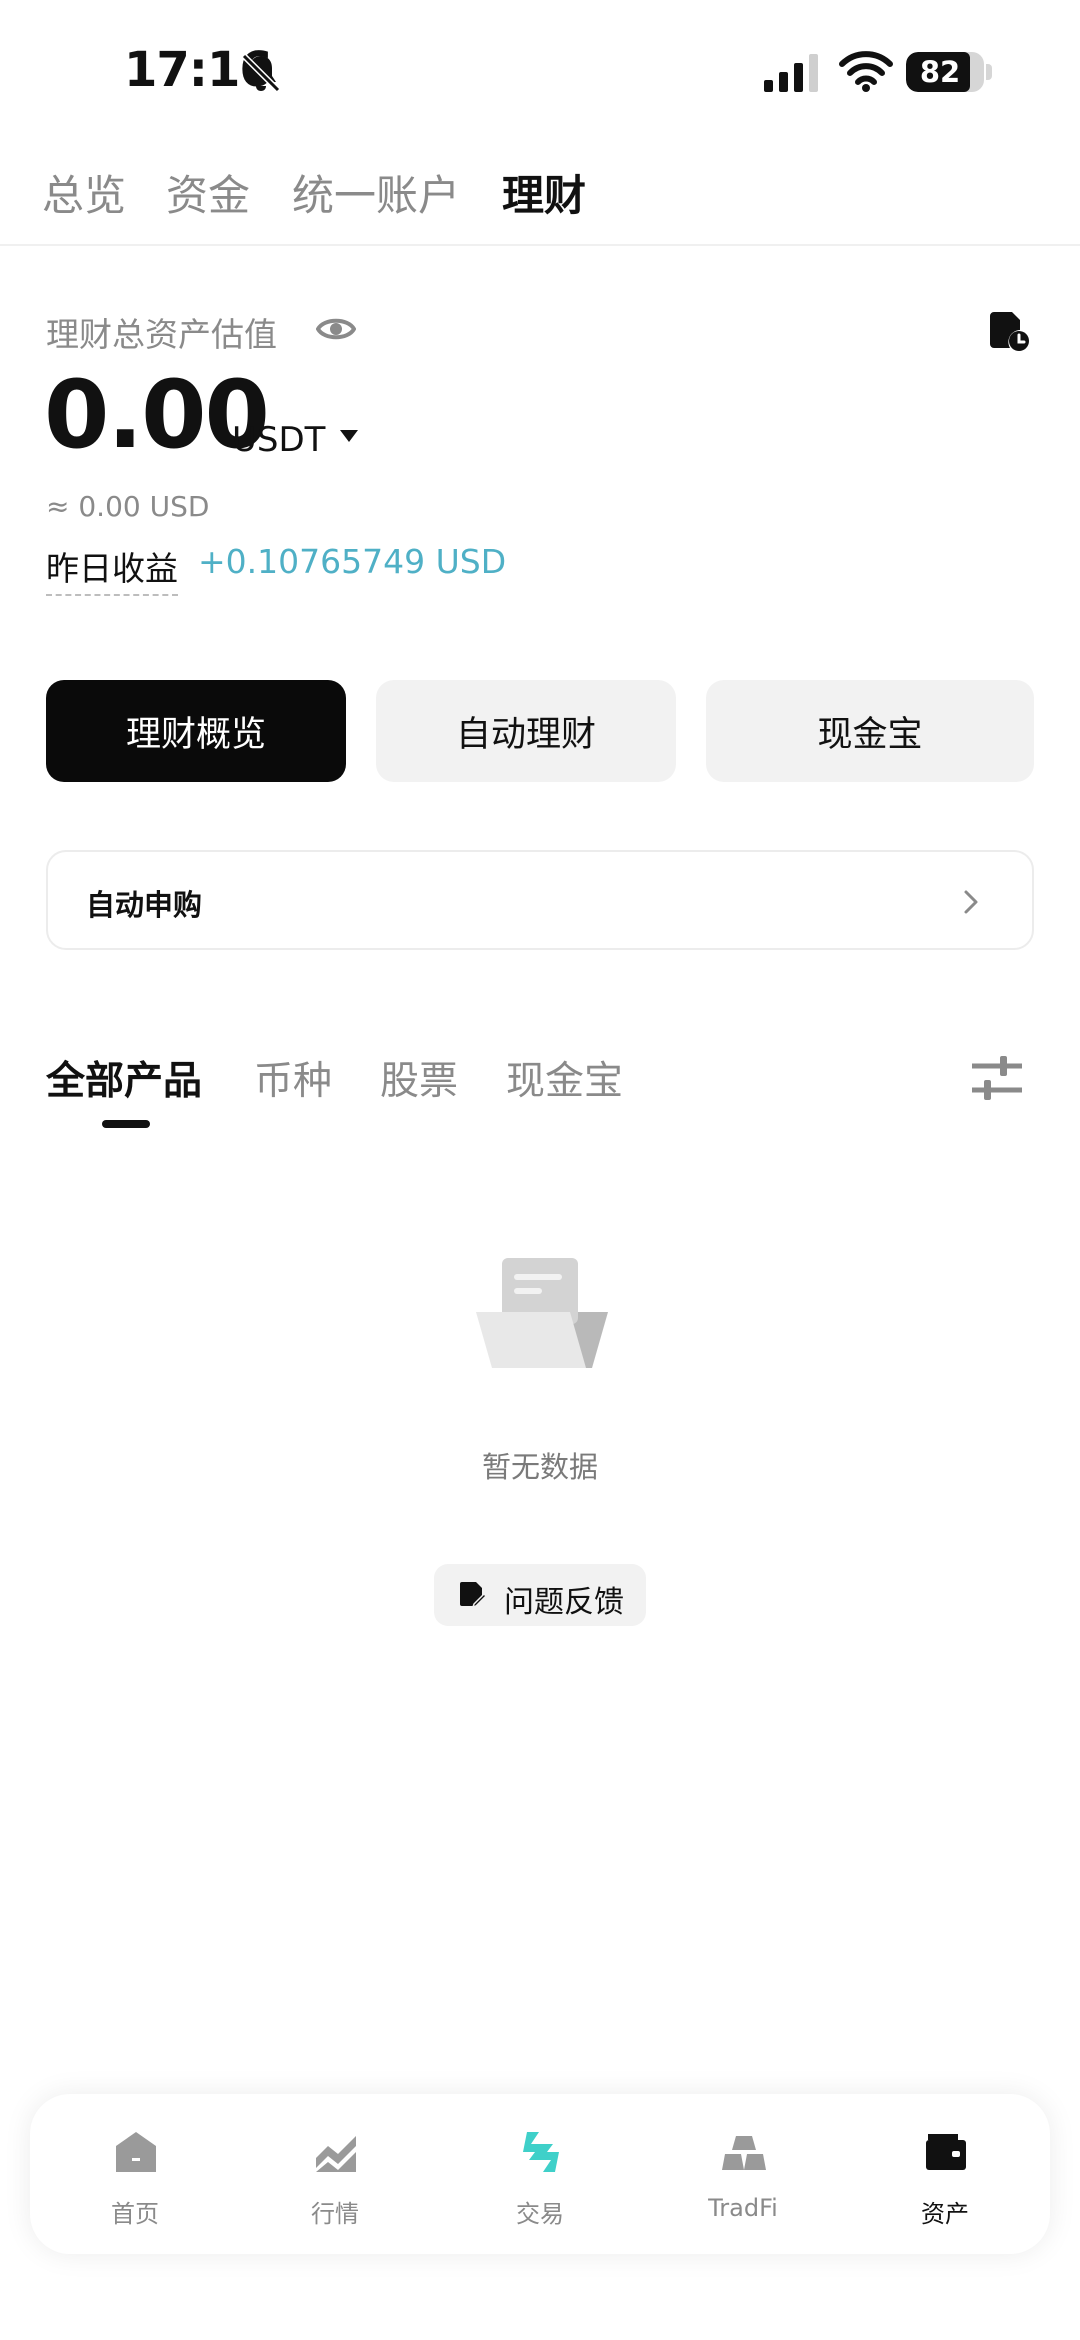  Describe the element at coordinates (112, 569) in the screenshot. I see `yesterday-earnings-label: 昨日收益` at that location.